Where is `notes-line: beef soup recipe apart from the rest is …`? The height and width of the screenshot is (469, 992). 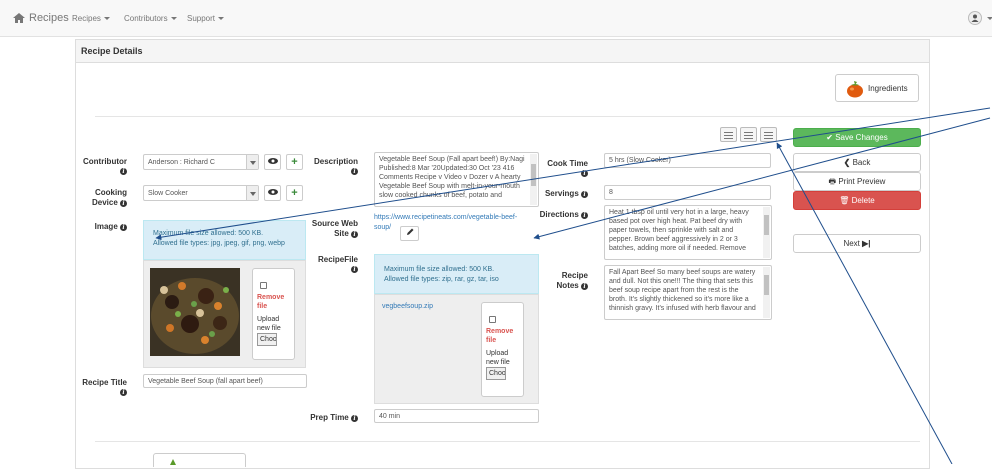 notes-line: beef soup recipe apart from the rest is … is located at coordinates (674, 290).